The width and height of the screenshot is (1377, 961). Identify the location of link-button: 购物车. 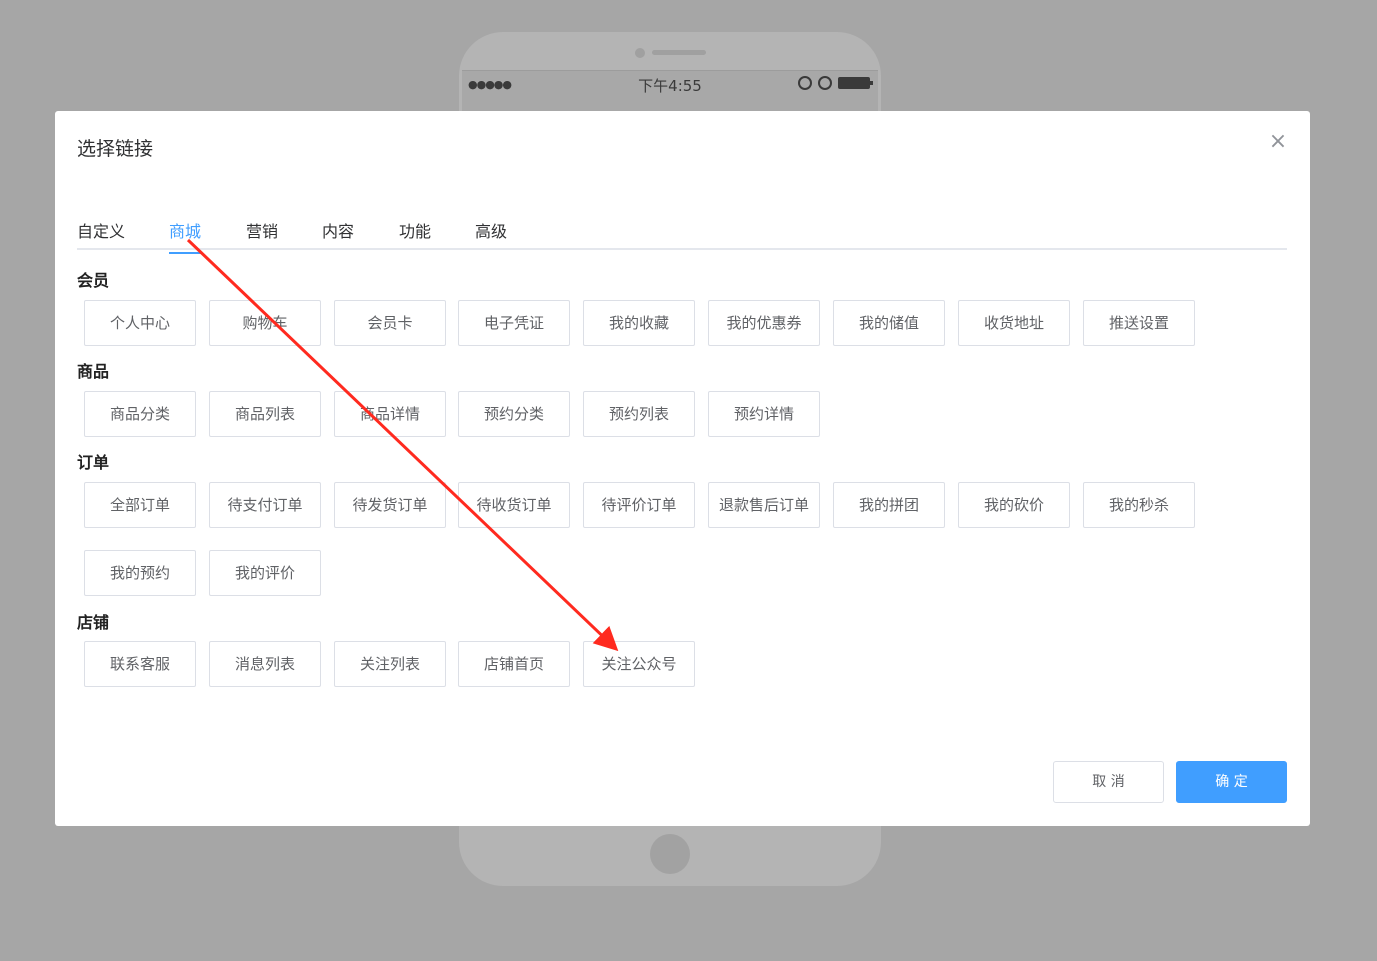
(265, 323).